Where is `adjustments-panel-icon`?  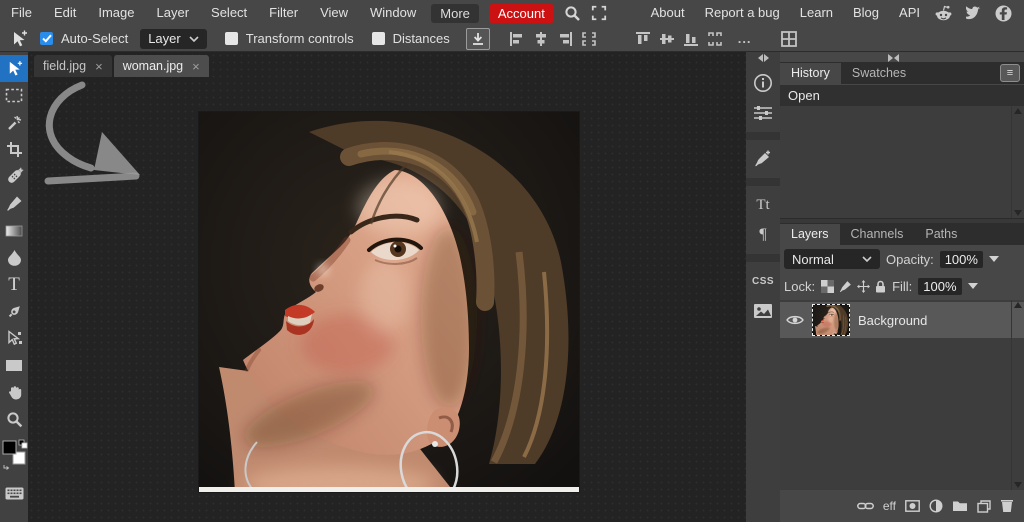
adjustments-panel-icon is located at coordinates (763, 113).